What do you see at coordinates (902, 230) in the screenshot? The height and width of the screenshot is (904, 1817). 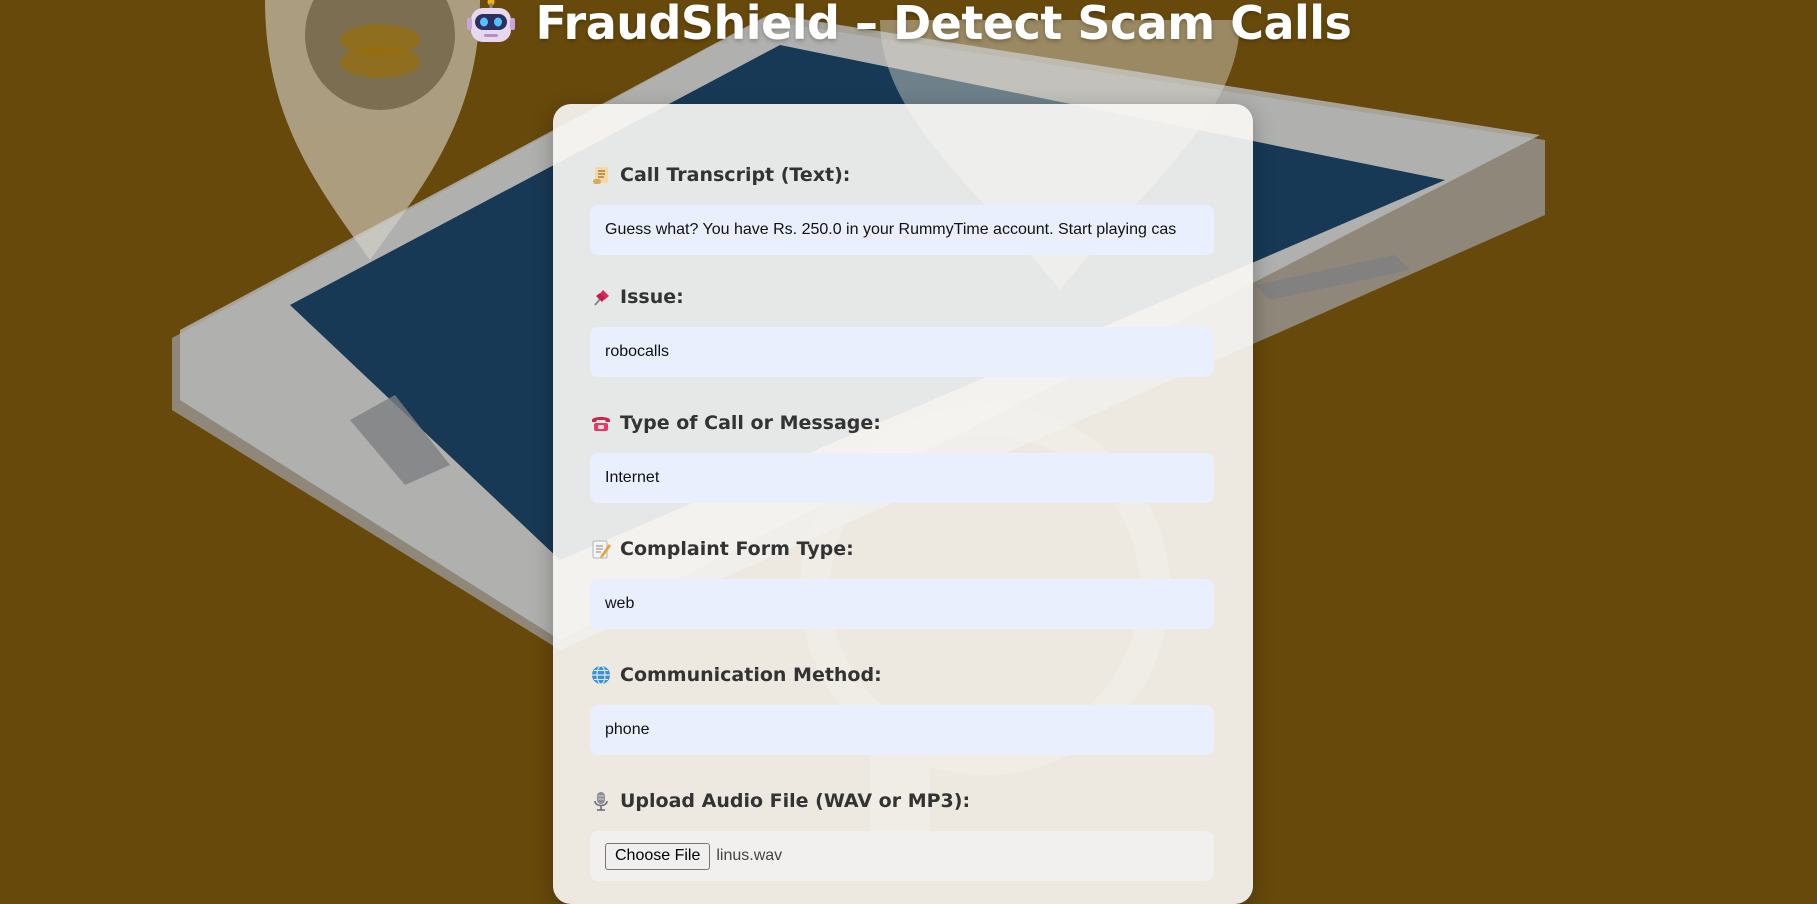 I see `transcript-input` at bounding box center [902, 230].